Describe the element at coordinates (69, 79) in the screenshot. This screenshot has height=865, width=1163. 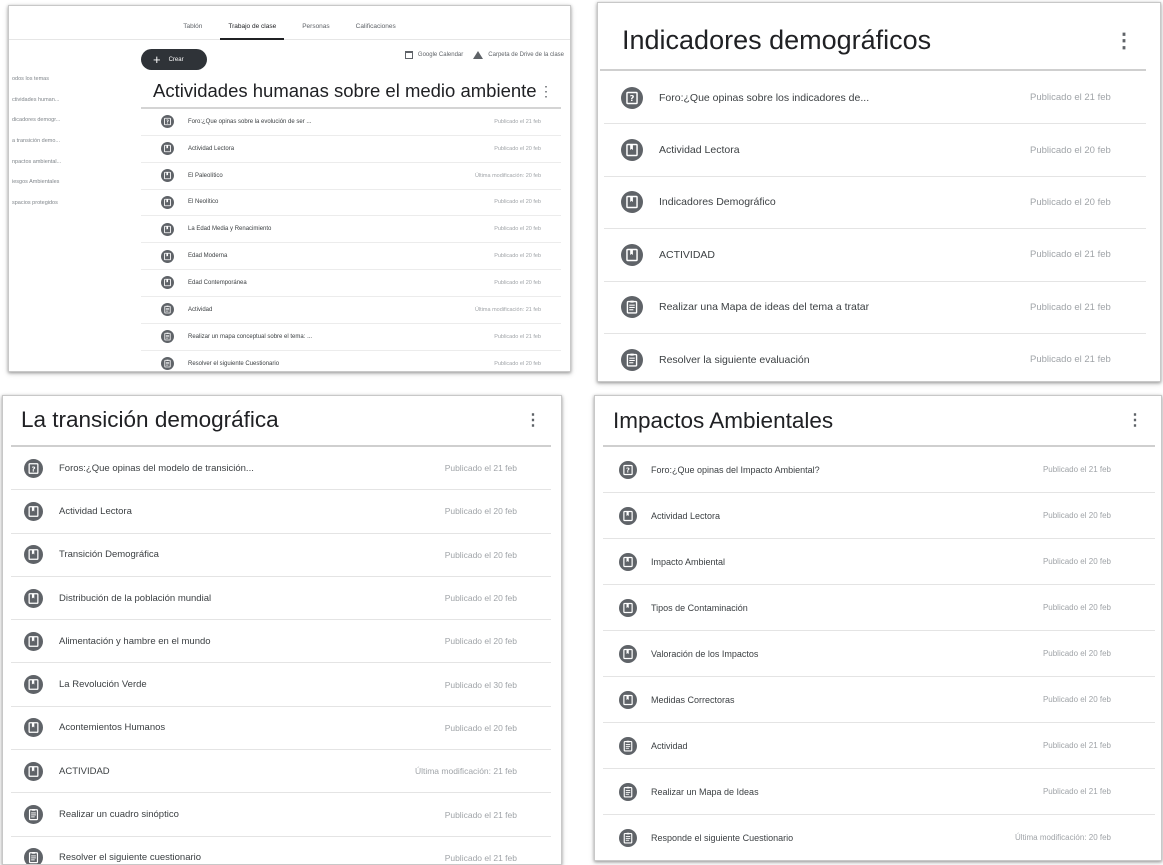
I see `sidebar-item: odos los temas` at that location.